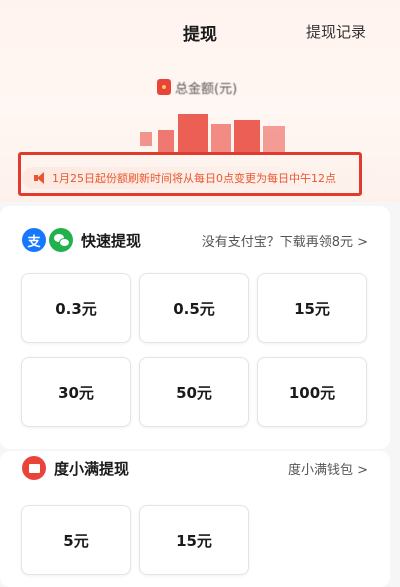 Image resolution: width=400 pixels, height=587 pixels. I want to click on withdraw-option: 100元, so click(312, 392).